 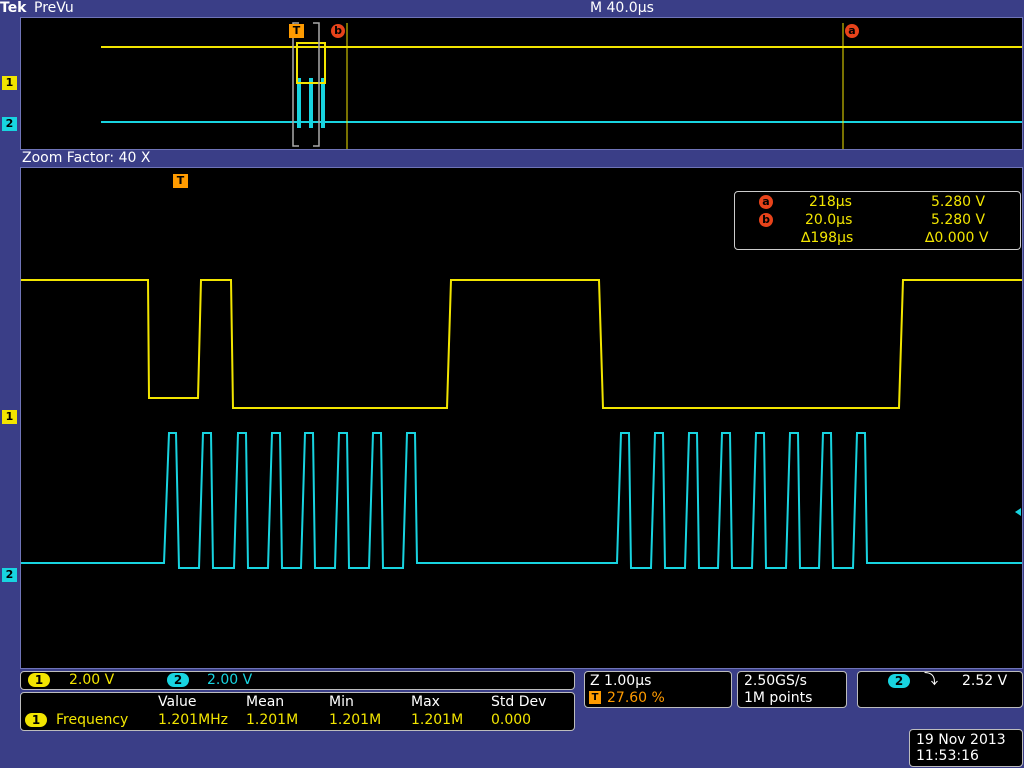 I want to click on ch2-scale: 2.00 V, so click(x=229, y=680).